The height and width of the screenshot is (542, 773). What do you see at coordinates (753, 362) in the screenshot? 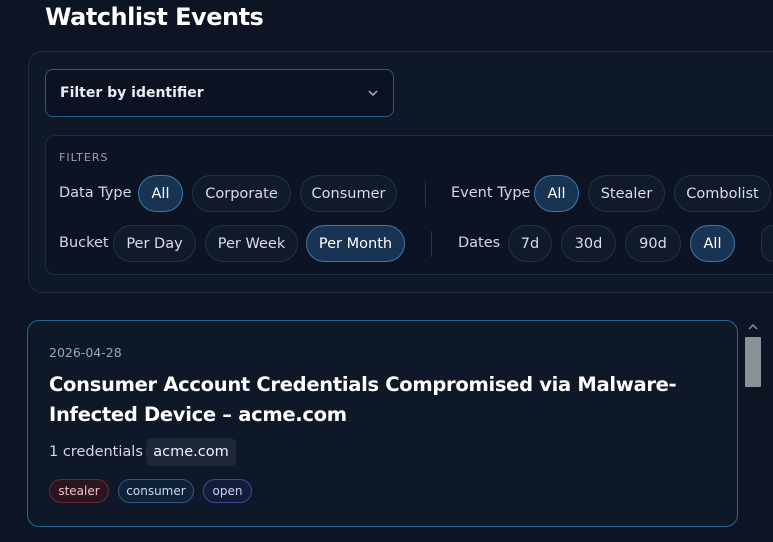
I see `scrollbar-thumb` at bounding box center [753, 362].